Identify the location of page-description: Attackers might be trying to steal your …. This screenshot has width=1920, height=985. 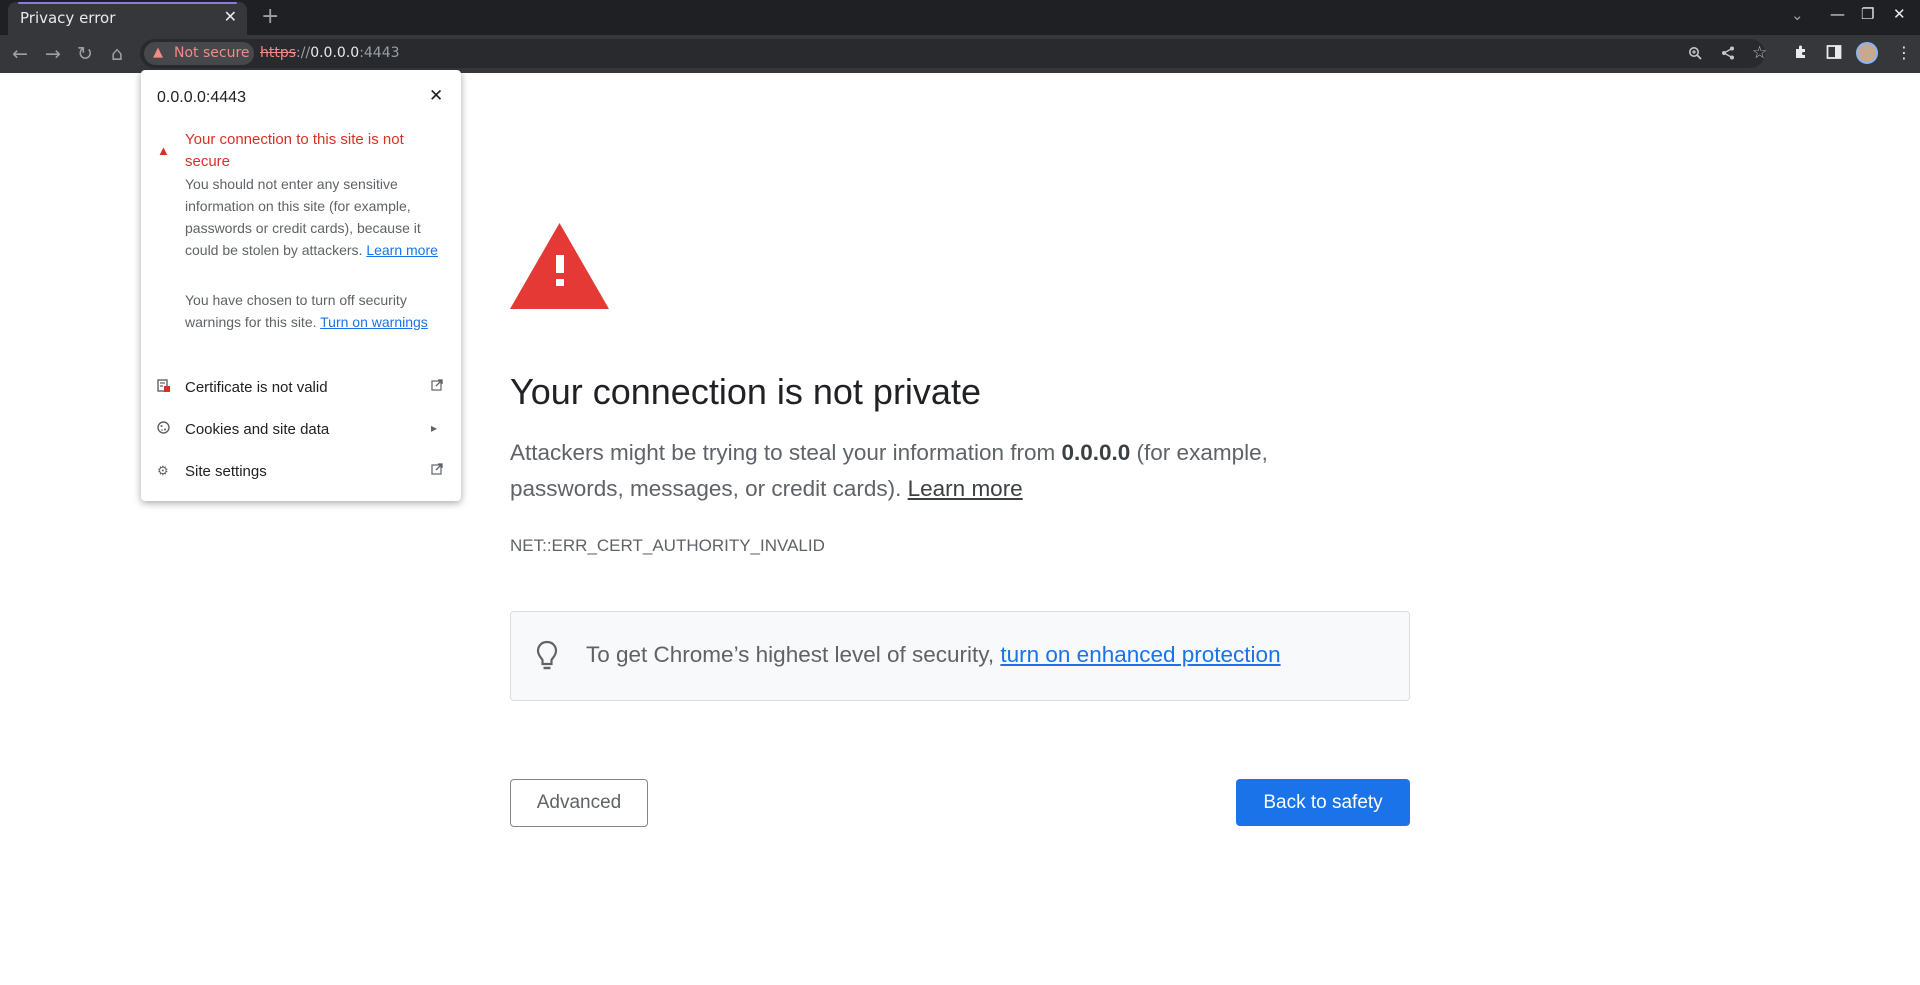
(920, 471).